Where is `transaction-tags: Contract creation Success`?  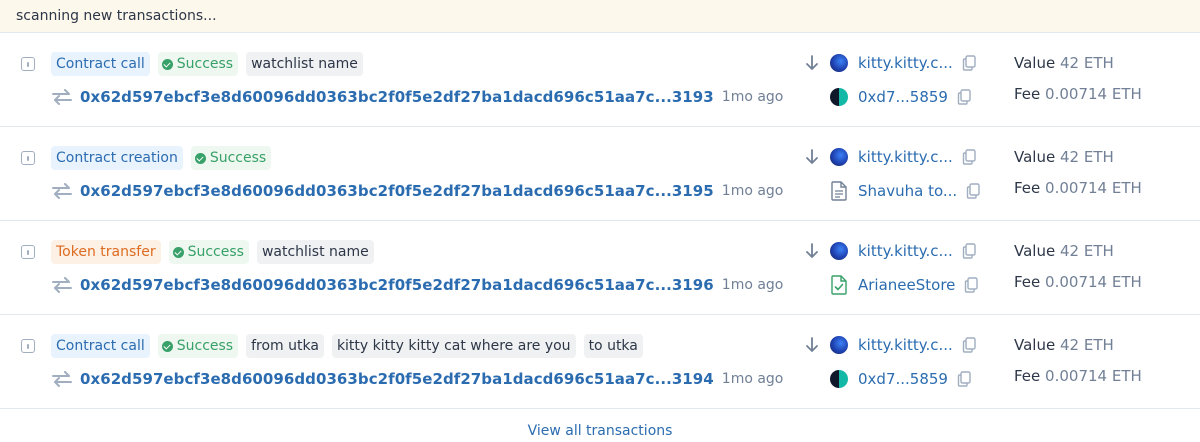 transaction-tags: Contract creation Success is located at coordinates (161, 158).